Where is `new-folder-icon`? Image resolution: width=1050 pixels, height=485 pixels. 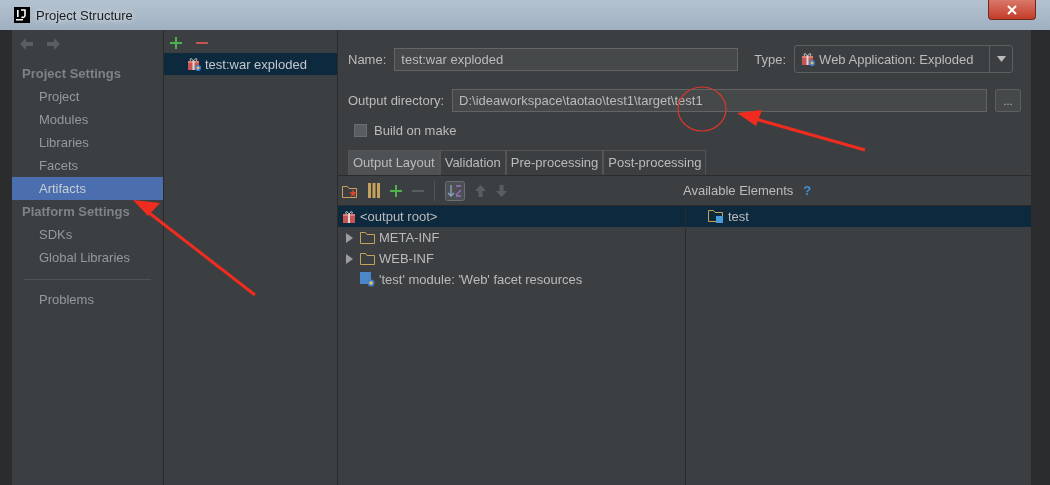 new-folder-icon is located at coordinates (350, 190).